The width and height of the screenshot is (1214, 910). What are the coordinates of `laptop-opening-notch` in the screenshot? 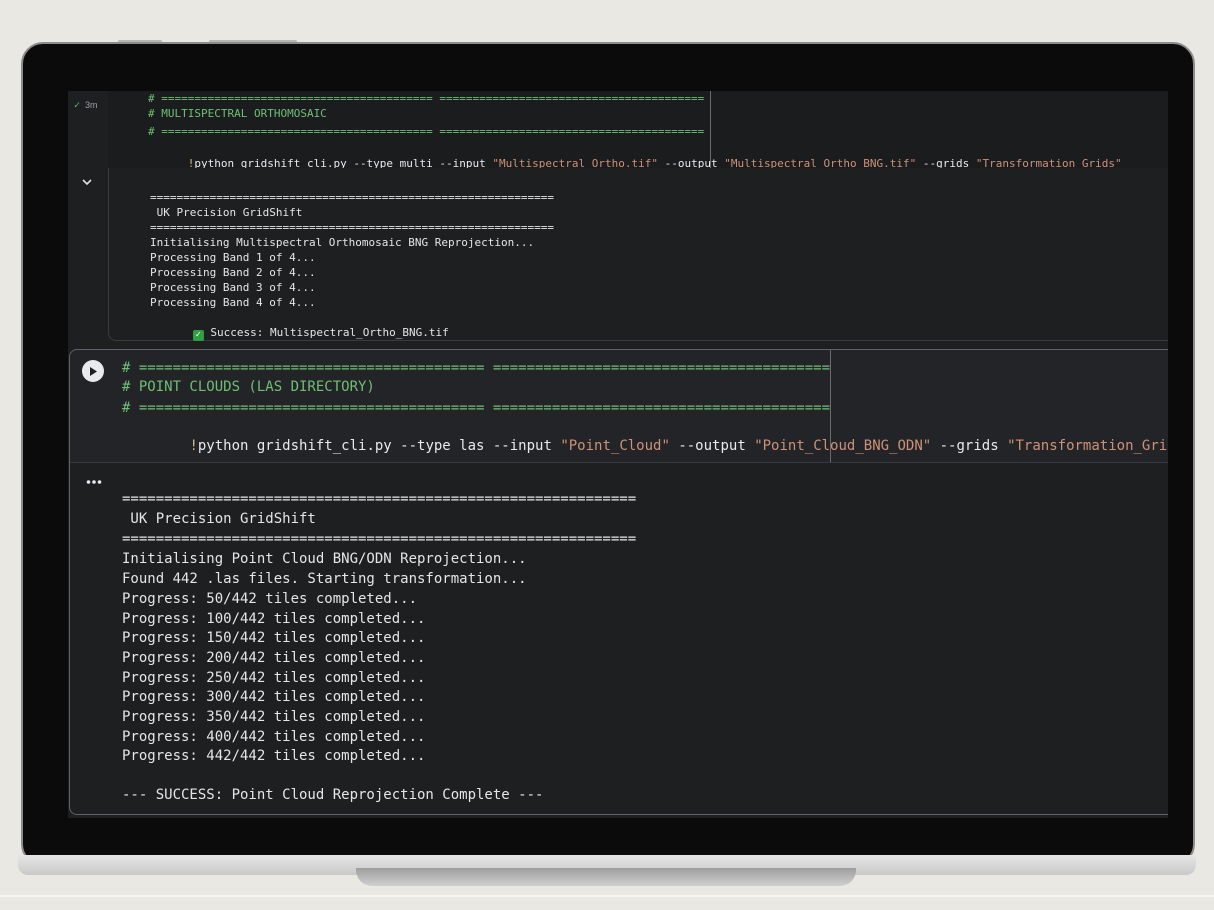 It's located at (606, 877).